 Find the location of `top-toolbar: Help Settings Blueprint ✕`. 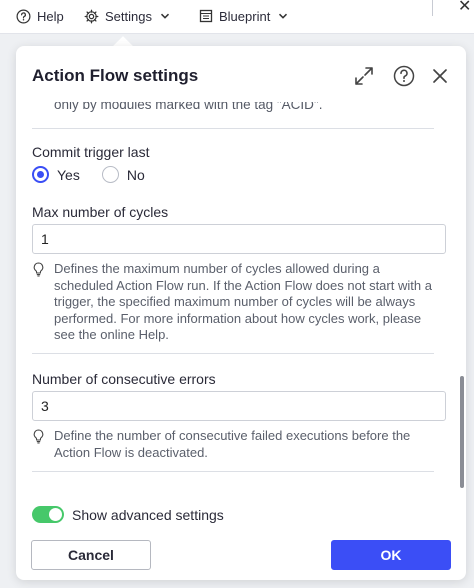

top-toolbar: Help Settings Blueprint ✕ is located at coordinates (237, 17).